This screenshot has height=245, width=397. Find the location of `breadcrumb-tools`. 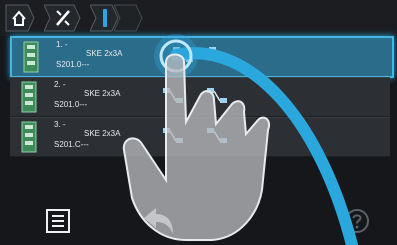

breadcrumb-tools is located at coordinates (63, 18).